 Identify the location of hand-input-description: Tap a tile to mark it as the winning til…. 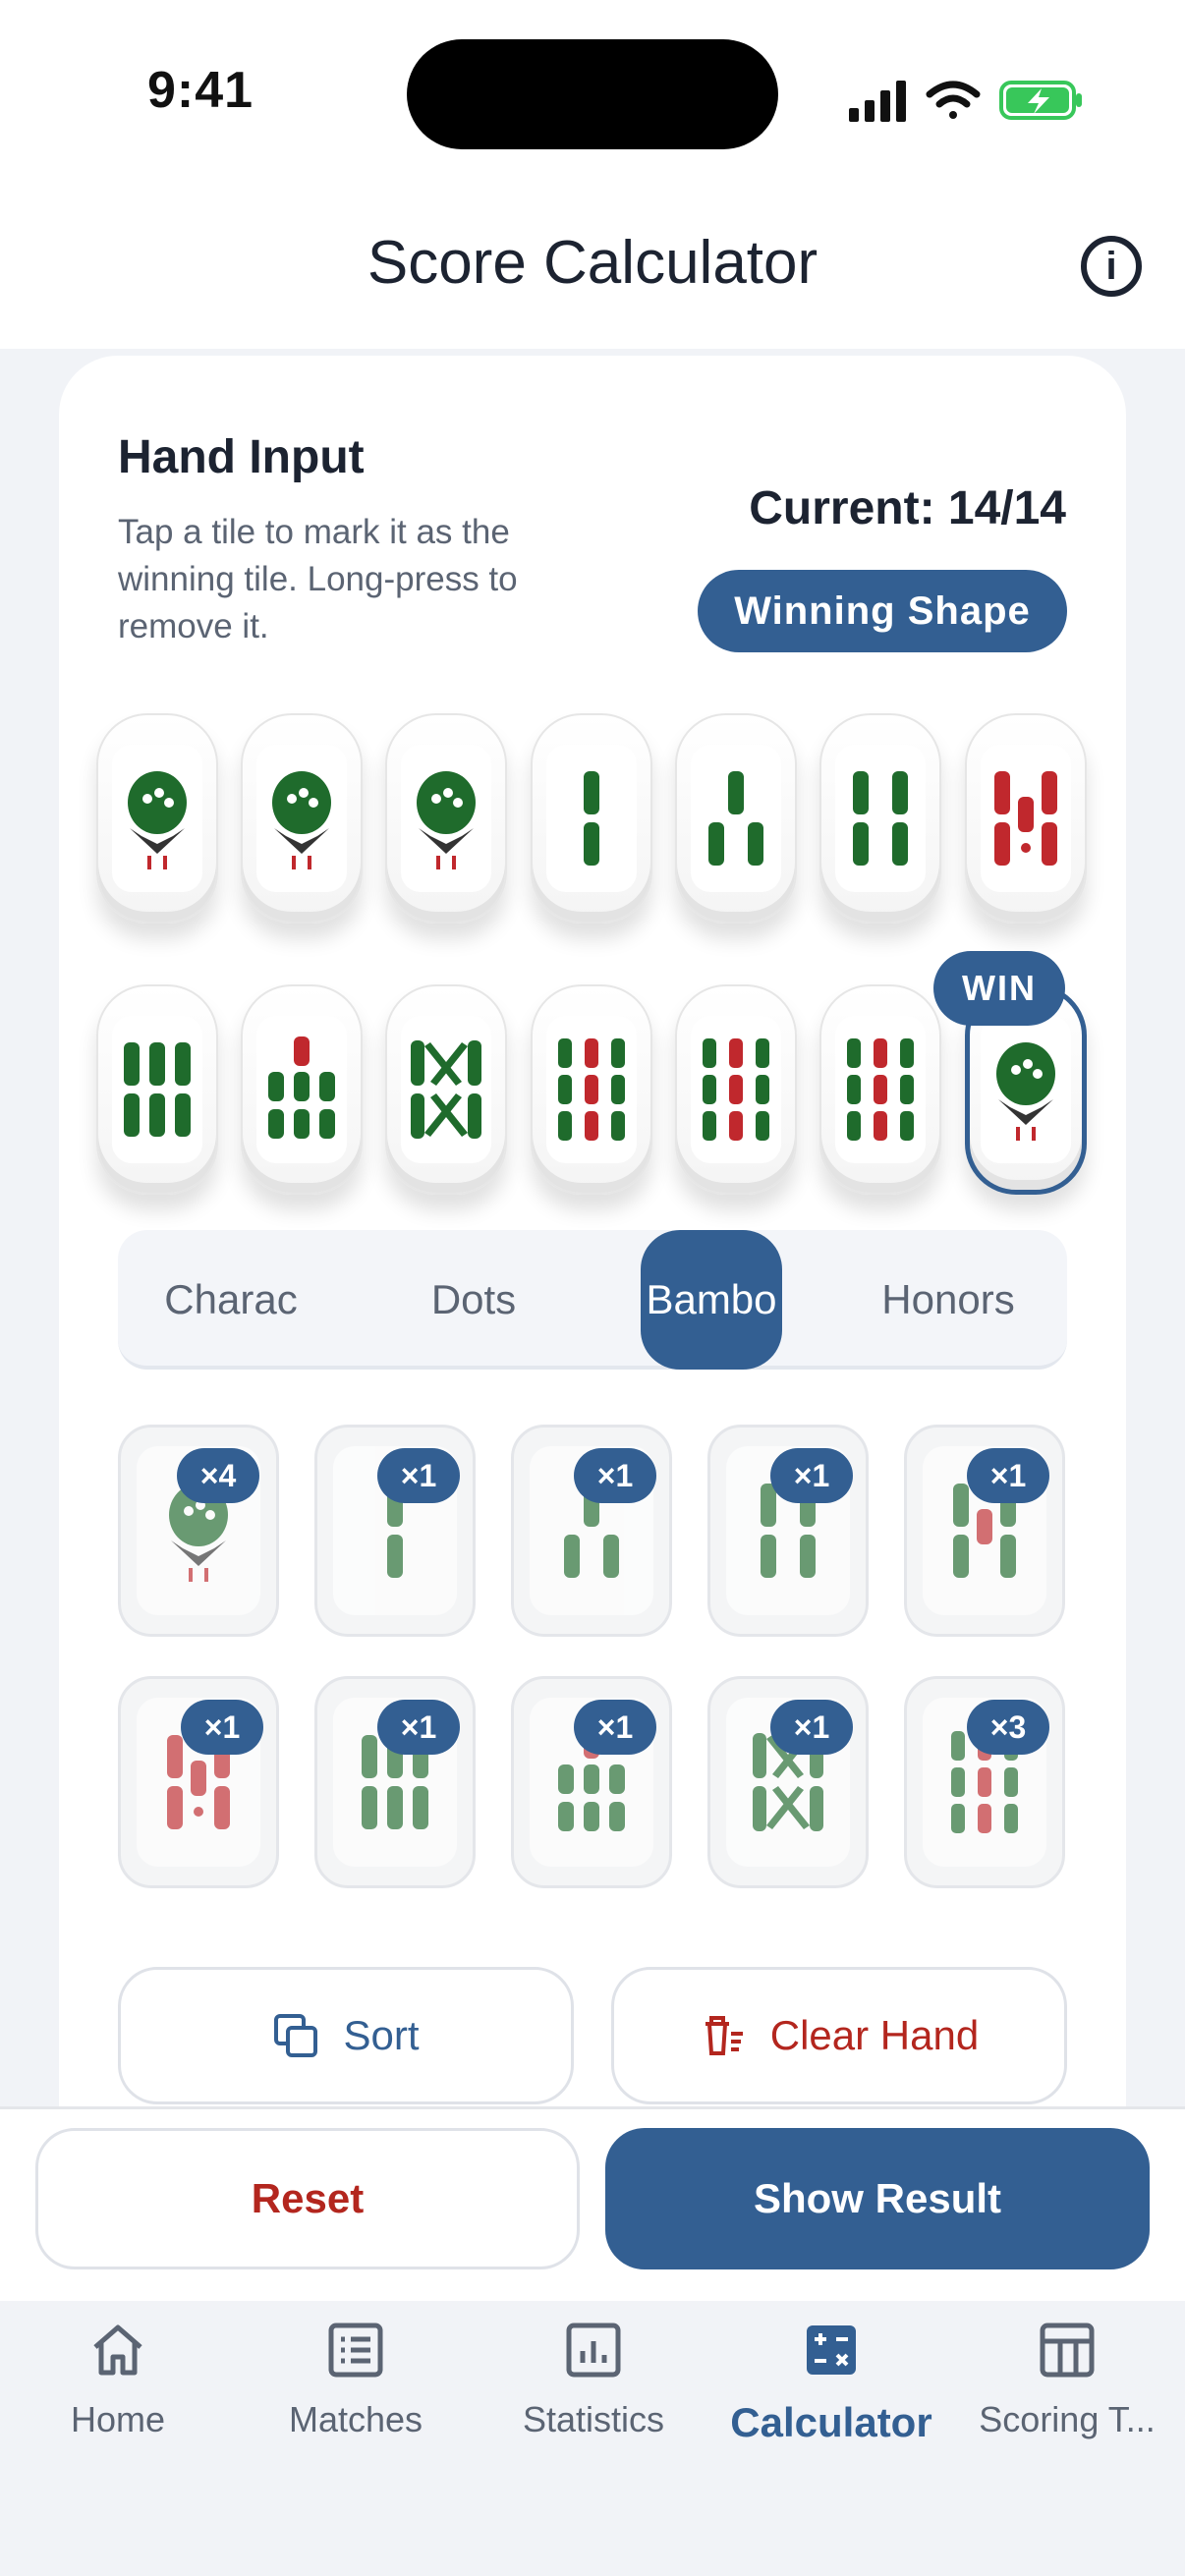
(318, 579).